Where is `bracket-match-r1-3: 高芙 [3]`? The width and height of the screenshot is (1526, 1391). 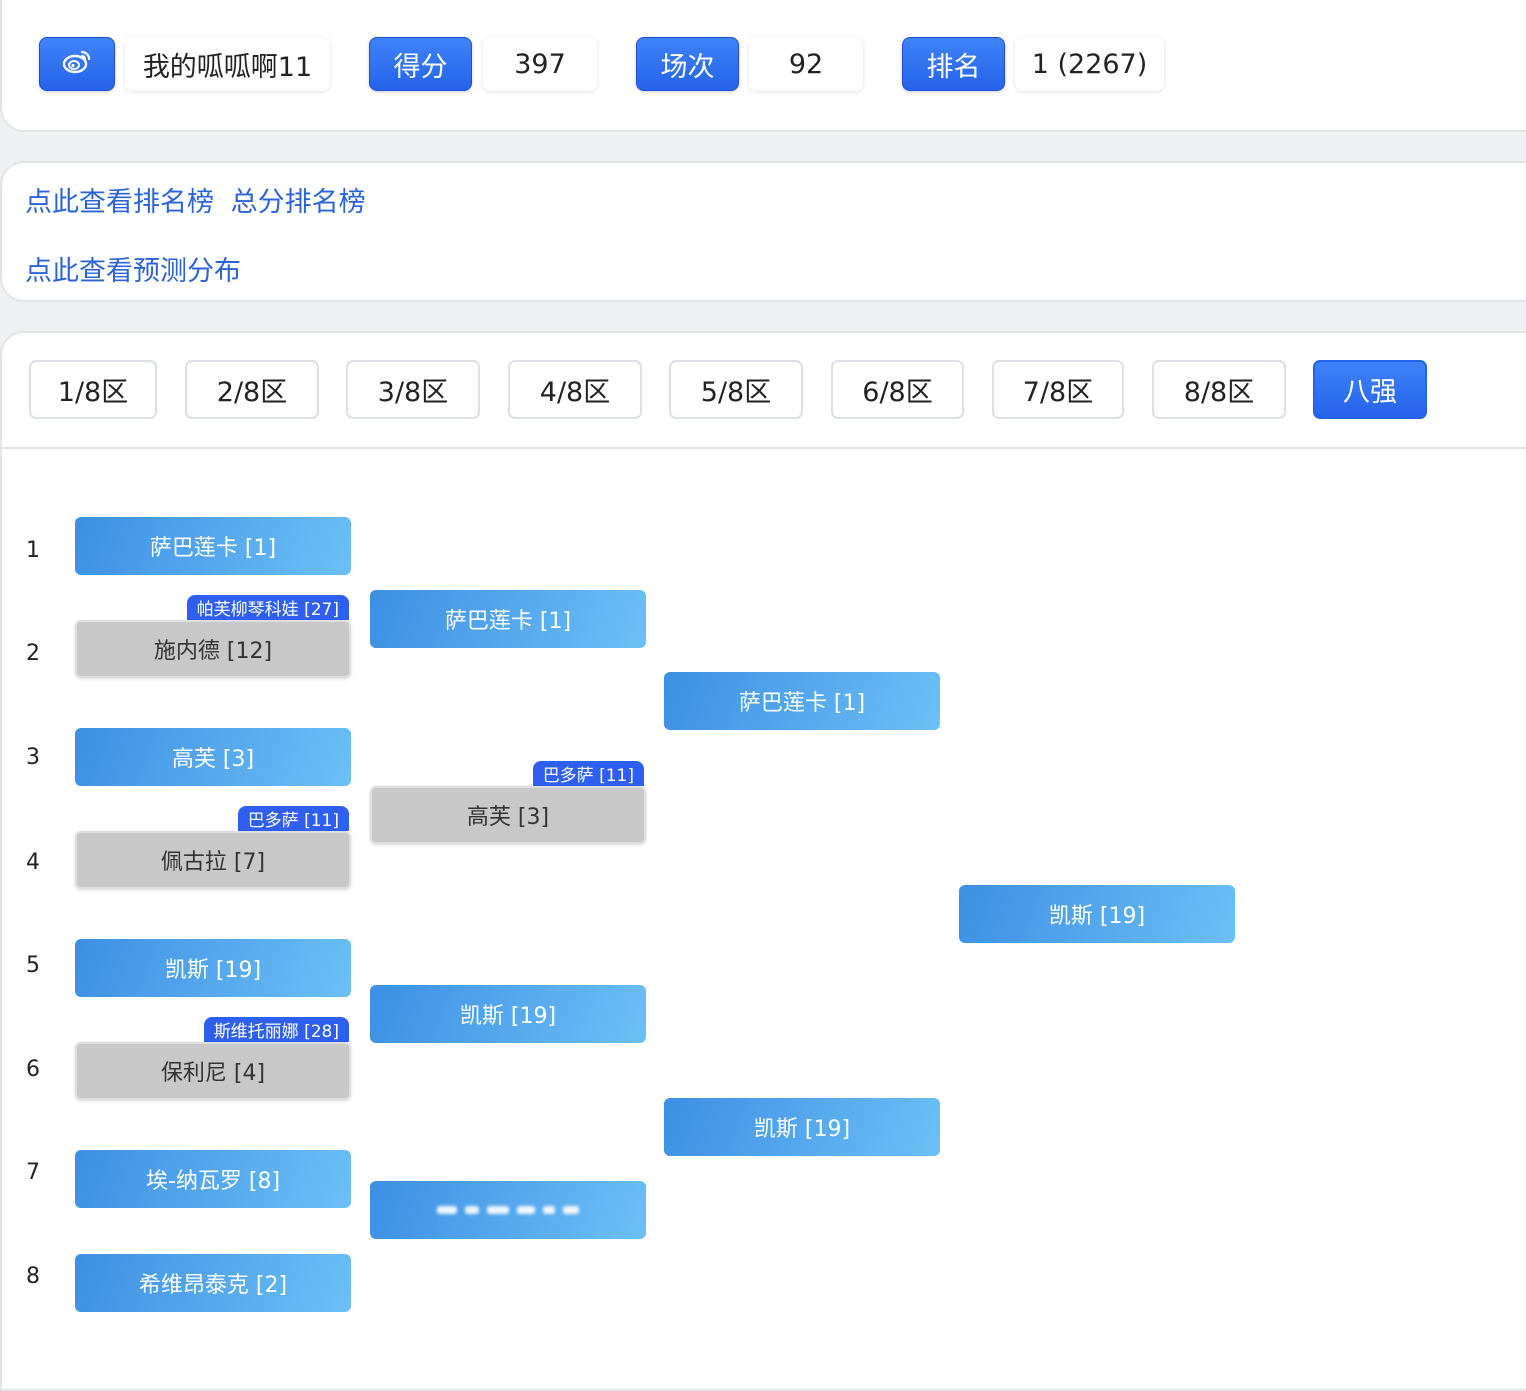 bracket-match-r1-3: 高芙 [3] is located at coordinates (213, 757).